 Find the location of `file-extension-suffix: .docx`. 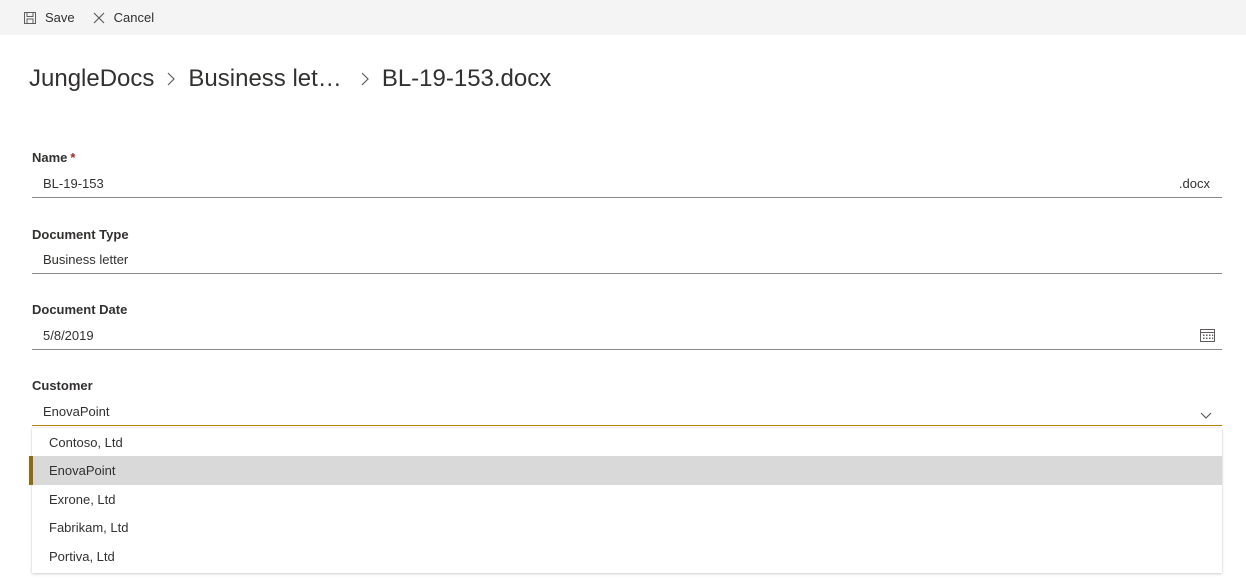

file-extension-suffix: .docx is located at coordinates (1194, 183).